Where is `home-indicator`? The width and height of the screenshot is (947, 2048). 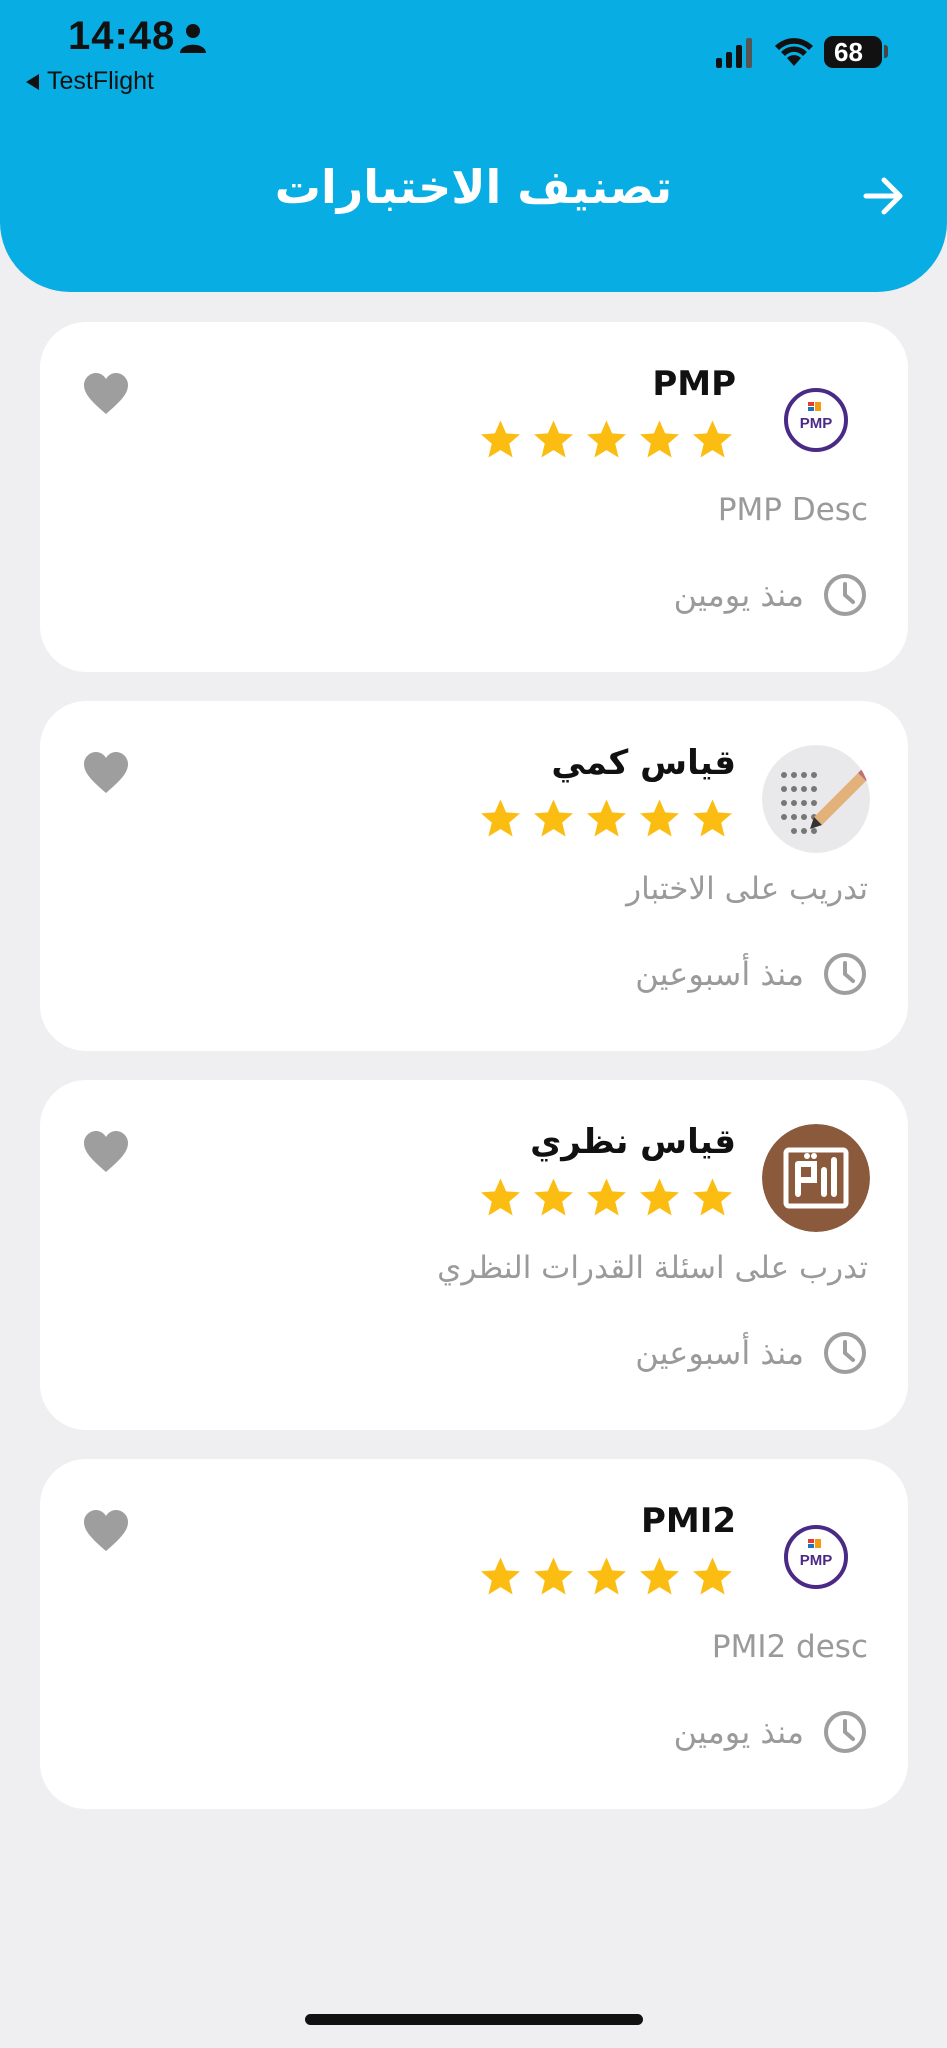
home-indicator is located at coordinates (474, 2019).